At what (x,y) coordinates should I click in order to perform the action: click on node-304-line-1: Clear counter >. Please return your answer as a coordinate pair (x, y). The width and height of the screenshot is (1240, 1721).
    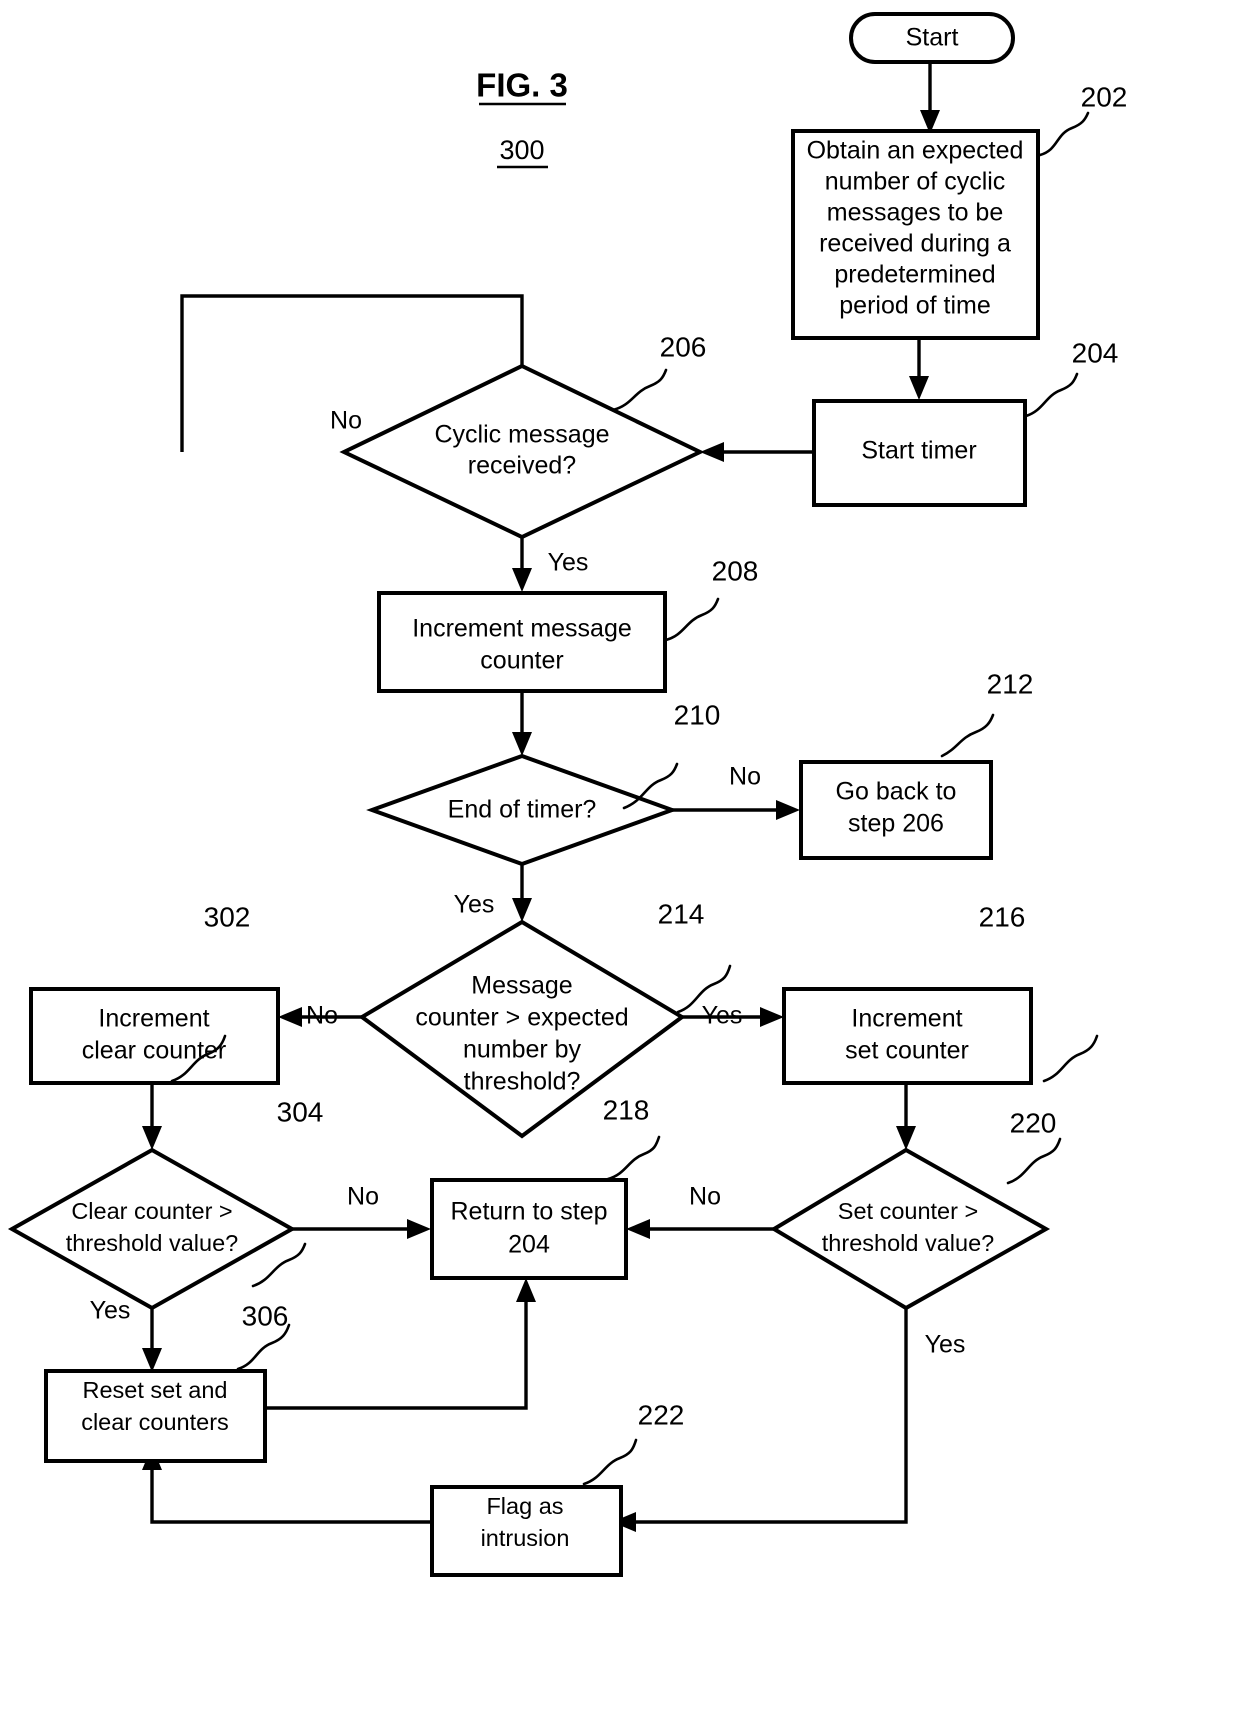
    Looking at the image, I should click on (151, 1211).